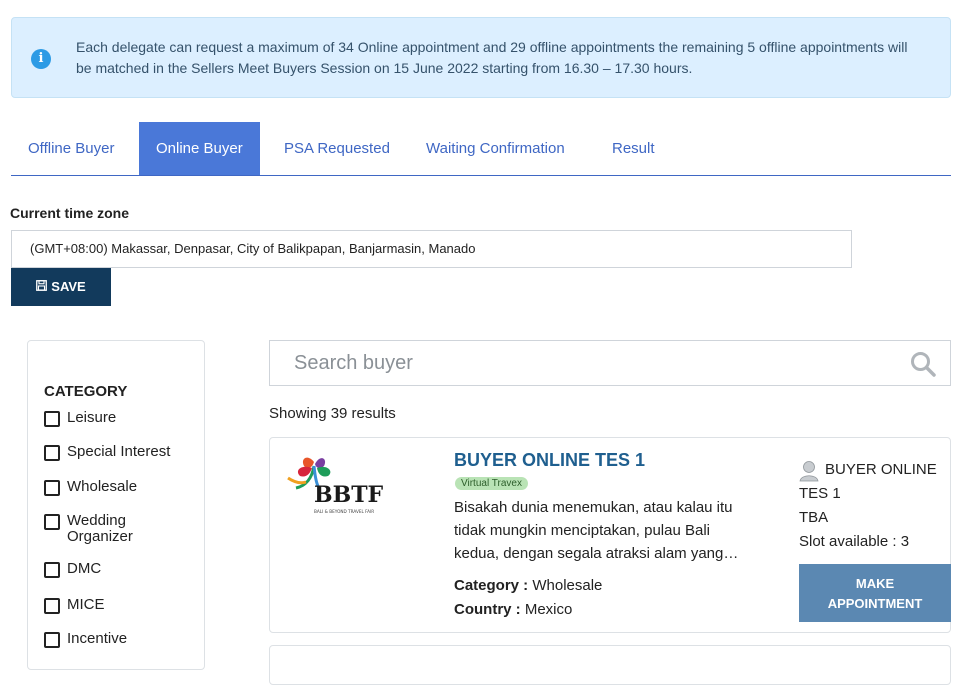 This screenshot has width=977, height=685. What do you see at coordinates (119, 451) in the screenshot?
I see `category-label: Special Interest` at bounding box center [119, 451].